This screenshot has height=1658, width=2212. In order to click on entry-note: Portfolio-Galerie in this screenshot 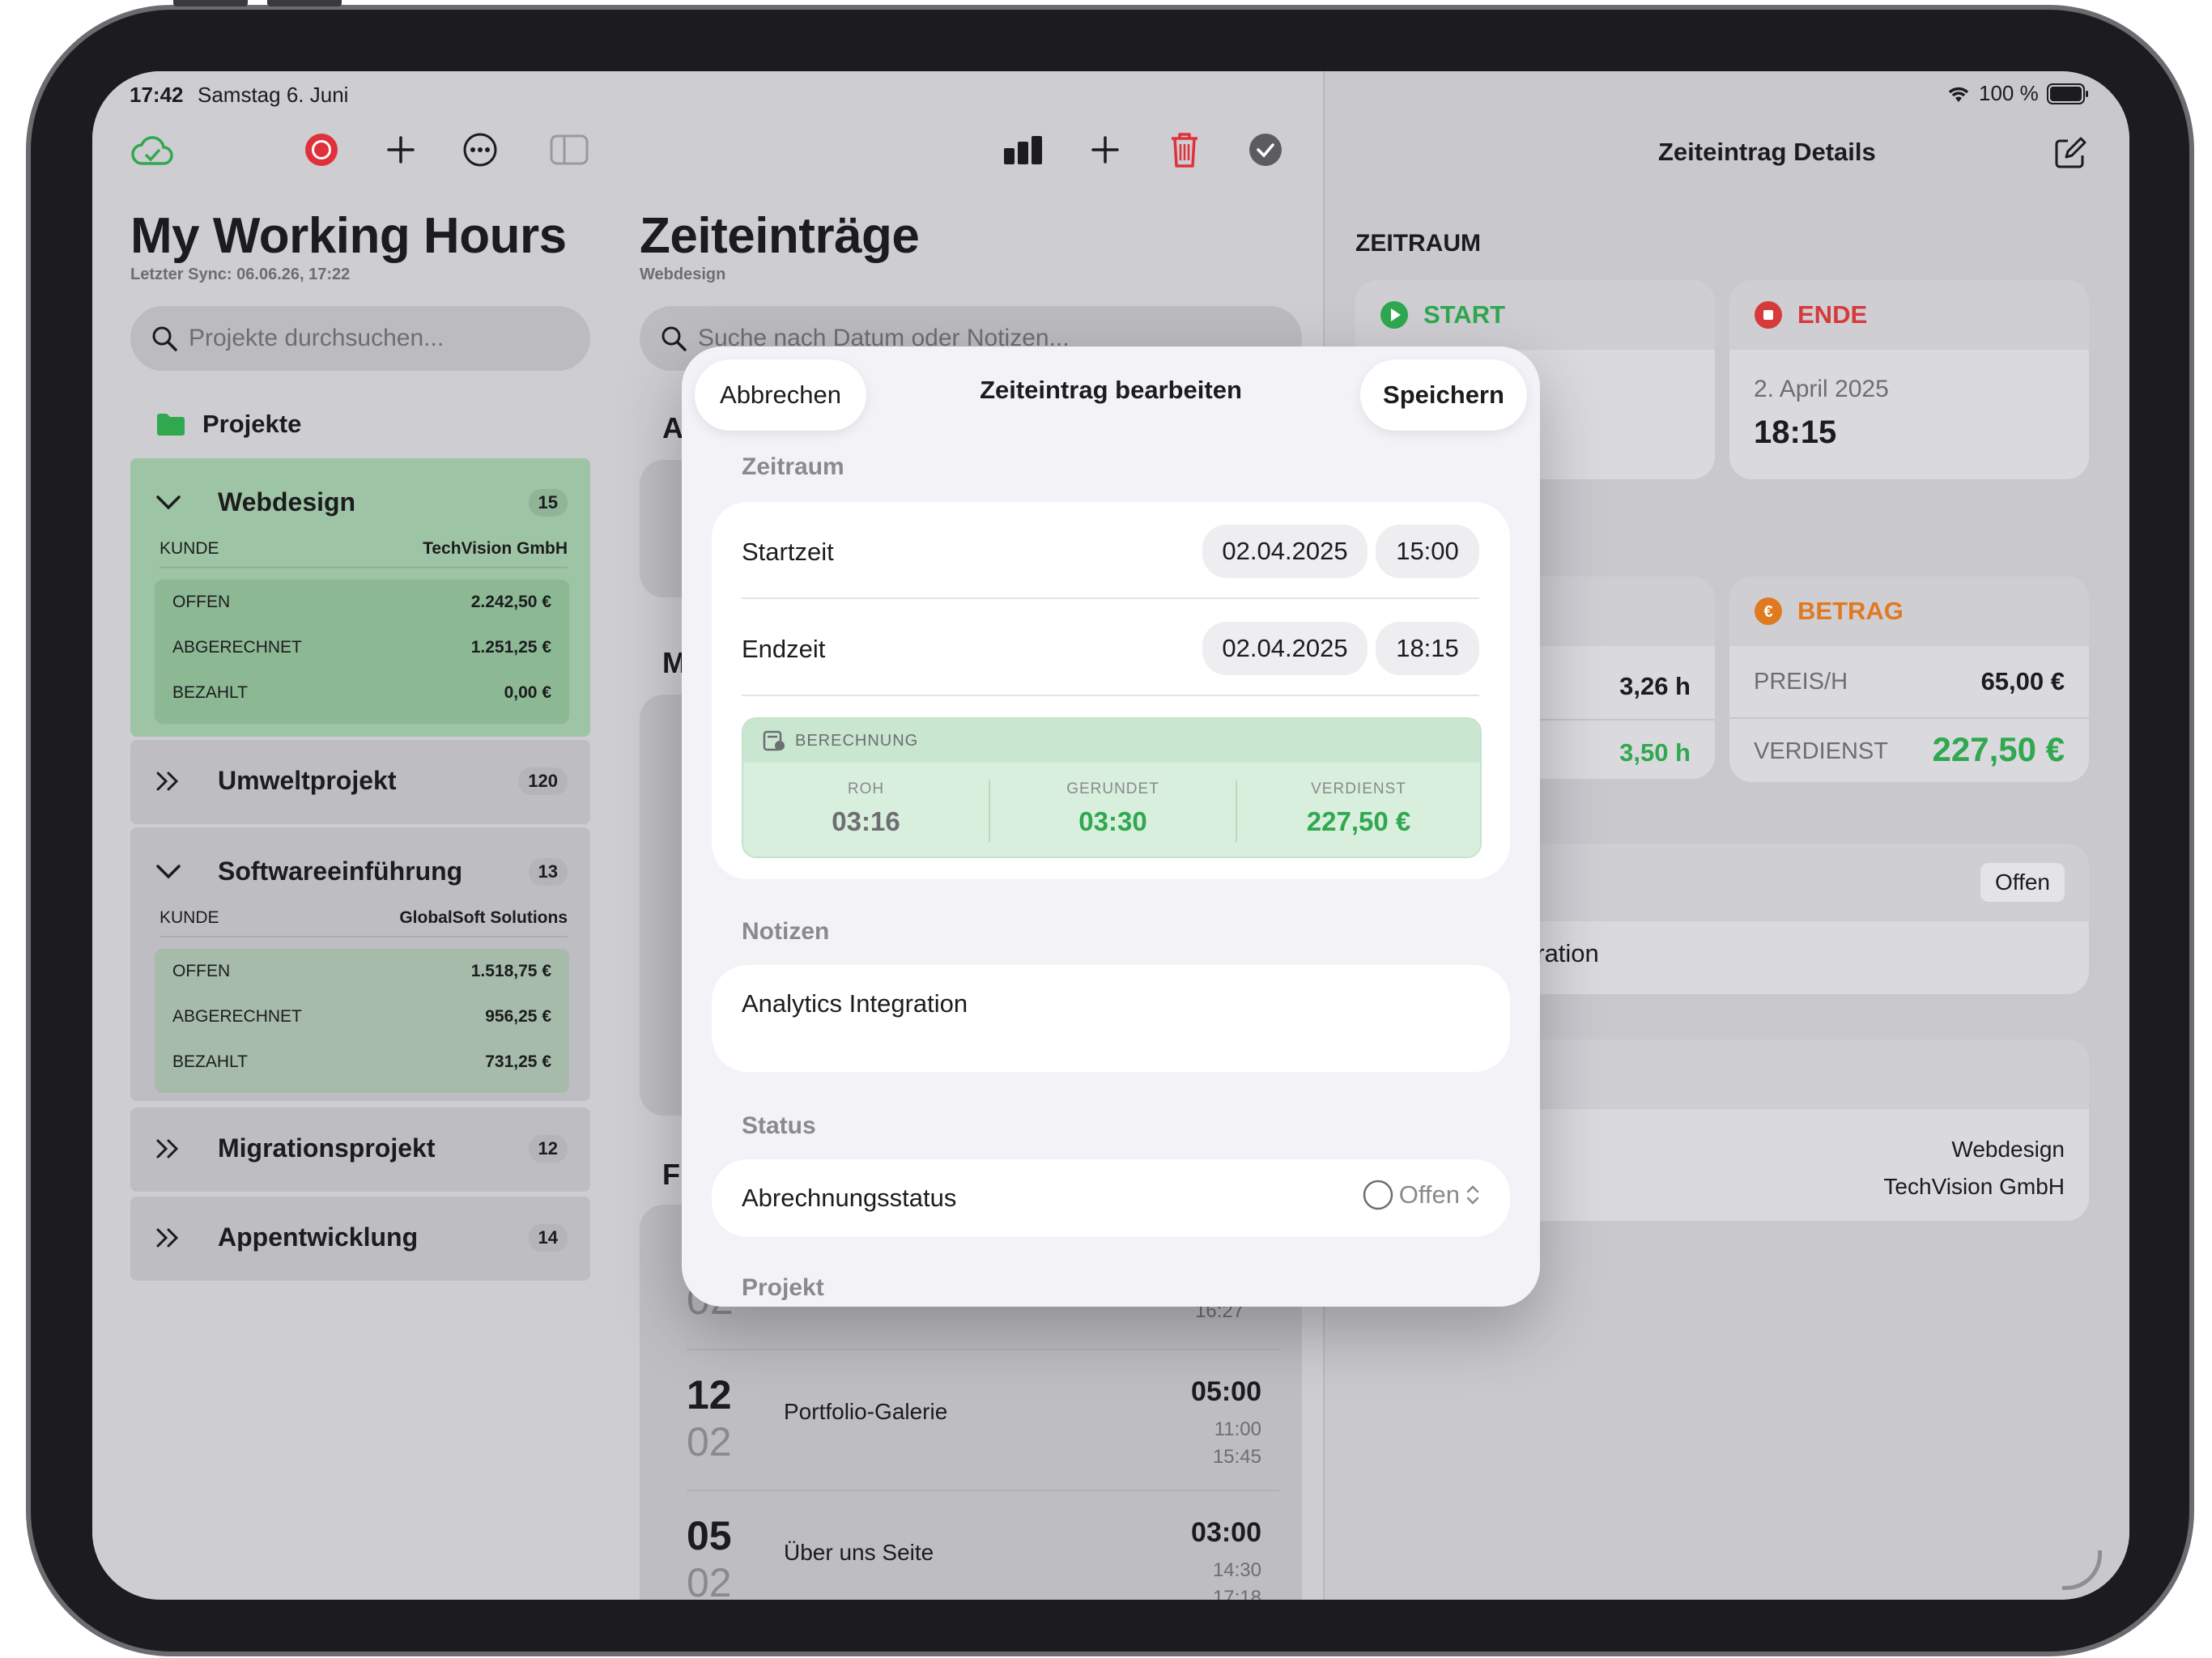, I will do `click(866, 1411)`.